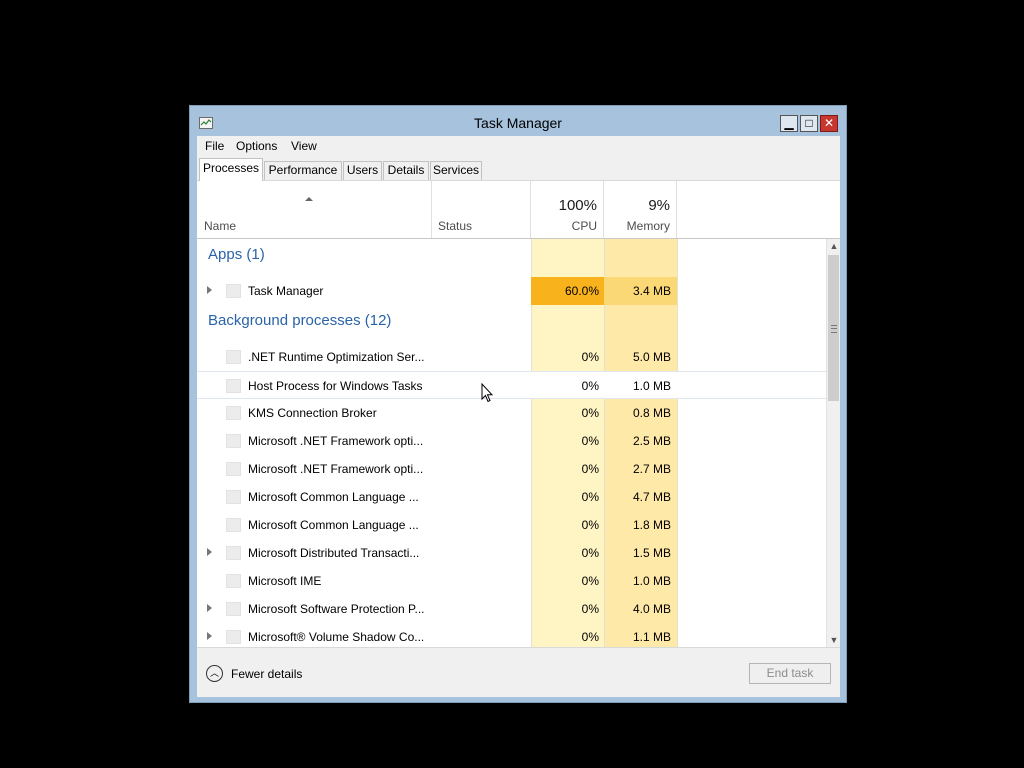 This screenshot has height=768, width=1024. I want to click on vertical-scrollbar: ▲ ▼, so click(833, 443).